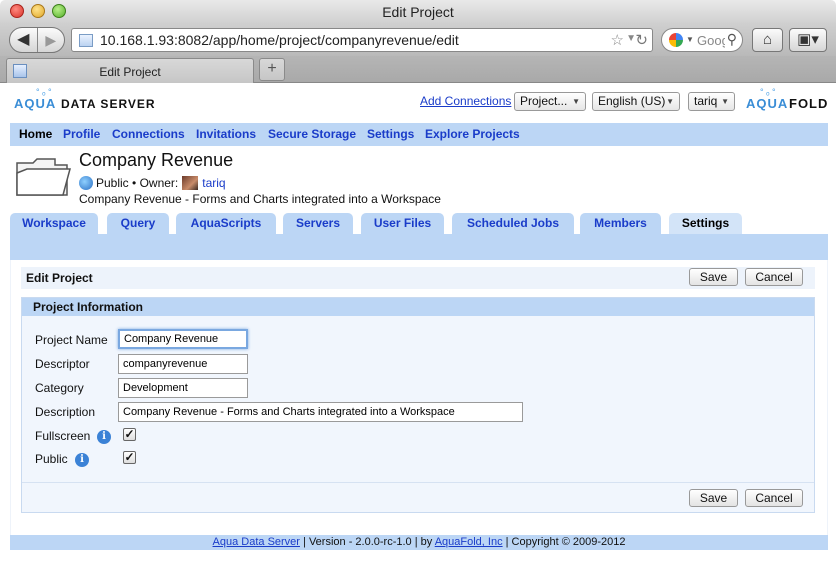 This screenshot has height=586, width=836. I want to click on project-select: Project... ▼, so click(550, 101).